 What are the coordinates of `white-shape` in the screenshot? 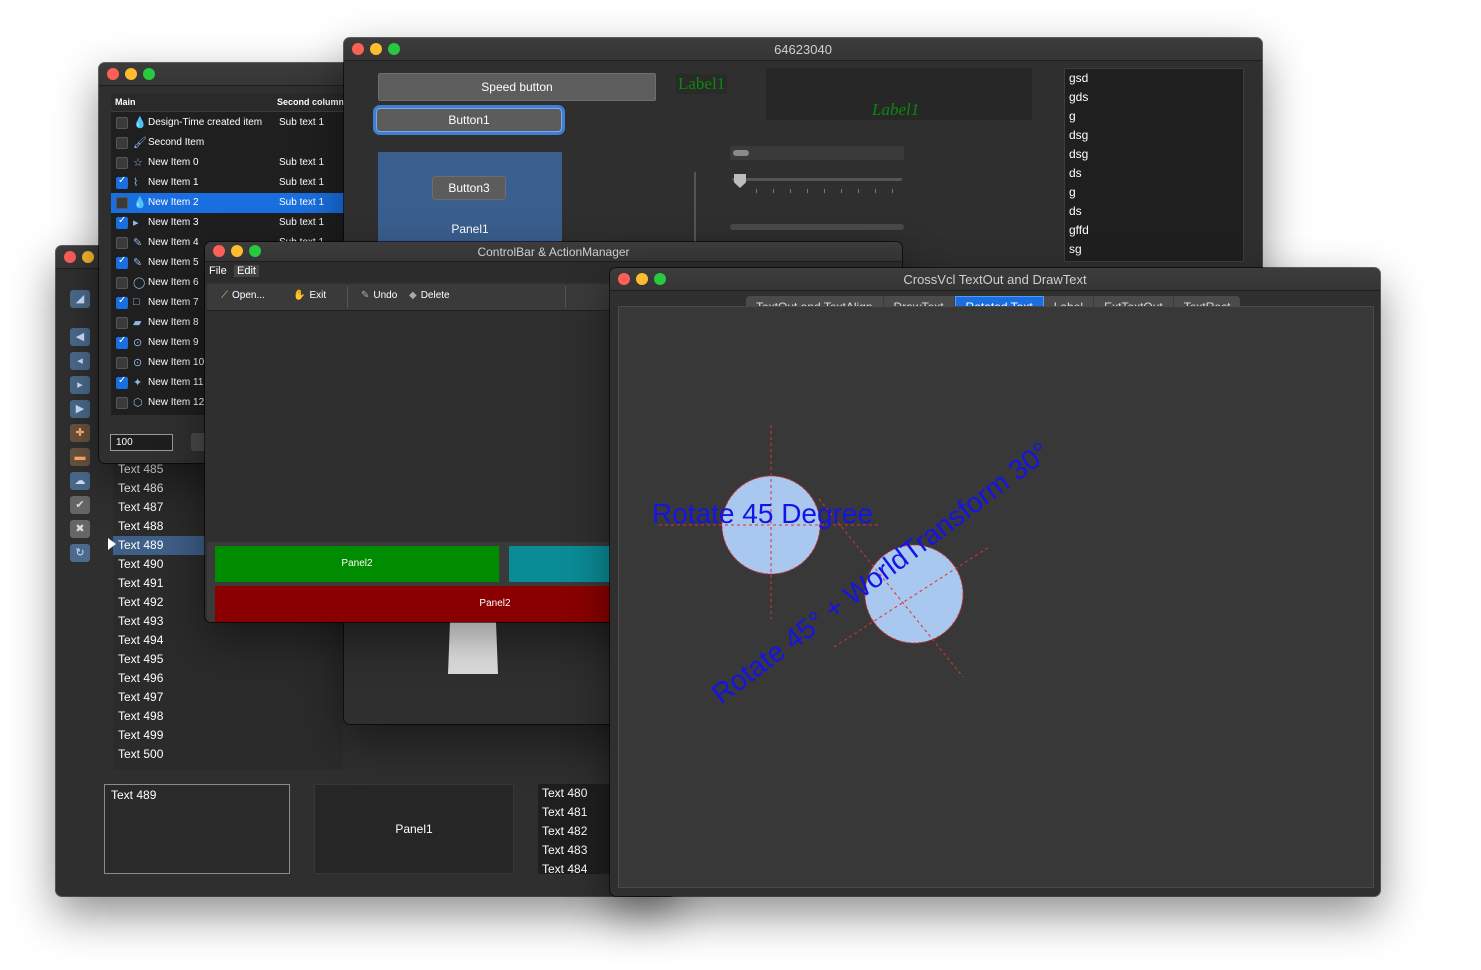 It's located at (473, 648).